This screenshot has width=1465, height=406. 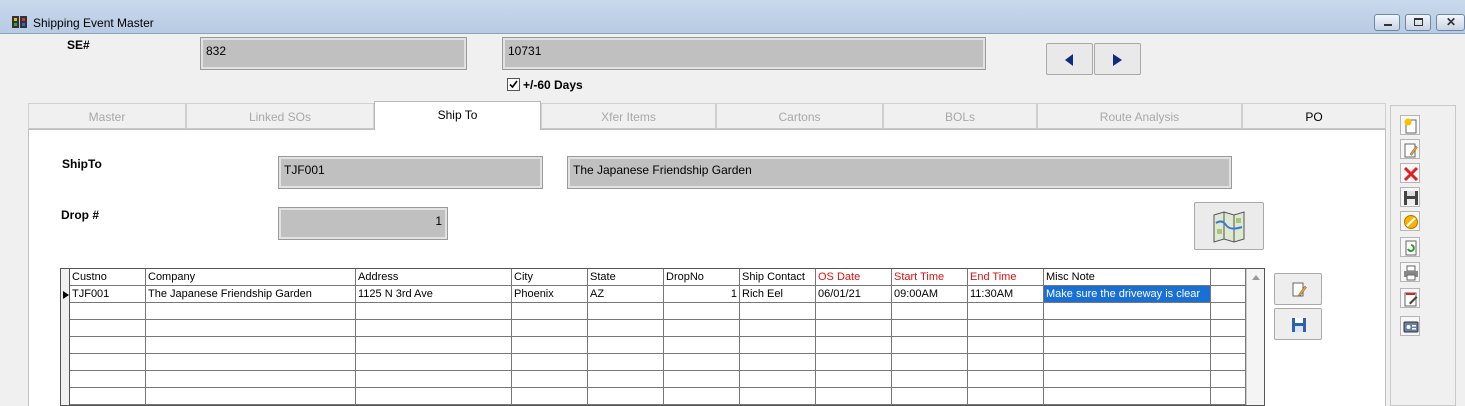 What do you see at coordinates (702, 277) in the screenshot?
I see `grid-header-dropno: DropNo` at bounding box center [702, 277].